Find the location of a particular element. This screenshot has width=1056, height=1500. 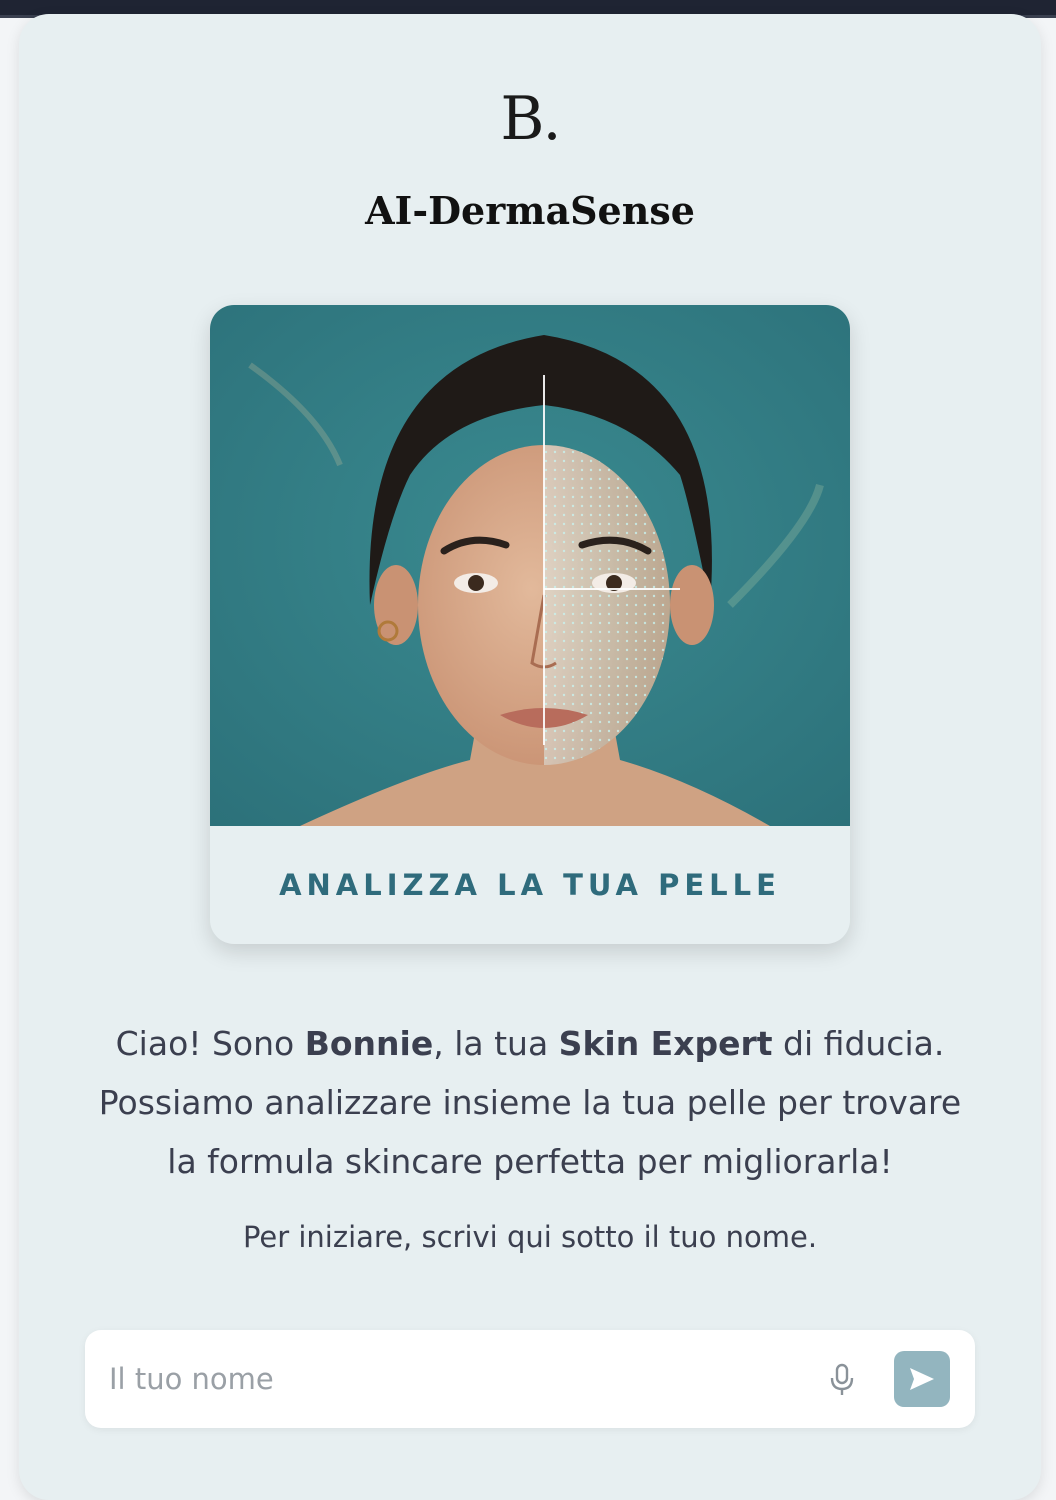

brand-logo: B. is located at coordinates (530, 119).